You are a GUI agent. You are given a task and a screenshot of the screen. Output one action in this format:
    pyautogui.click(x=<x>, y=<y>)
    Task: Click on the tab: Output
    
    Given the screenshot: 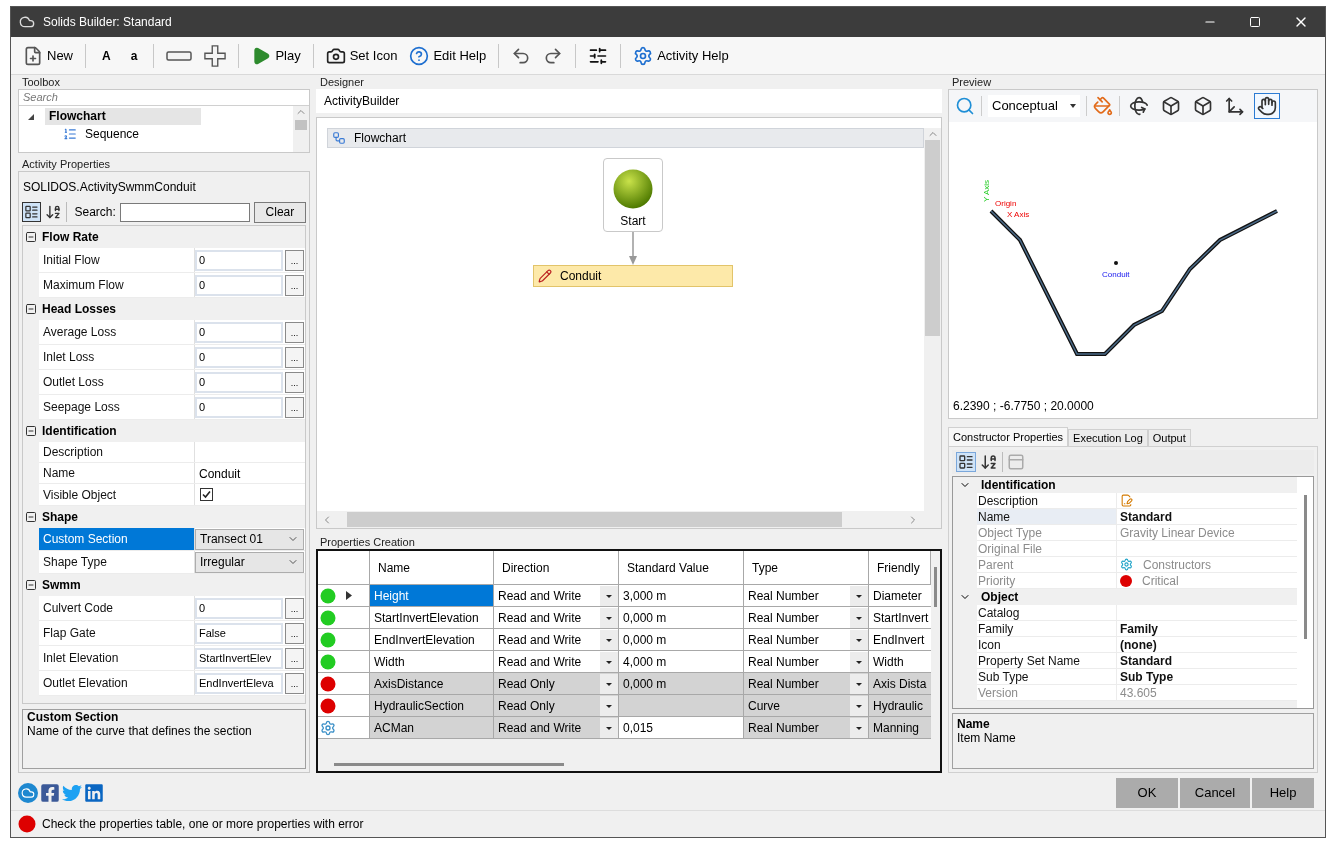 What is the action you would take?
    pyautogui.click(x=1169, y=437)
    